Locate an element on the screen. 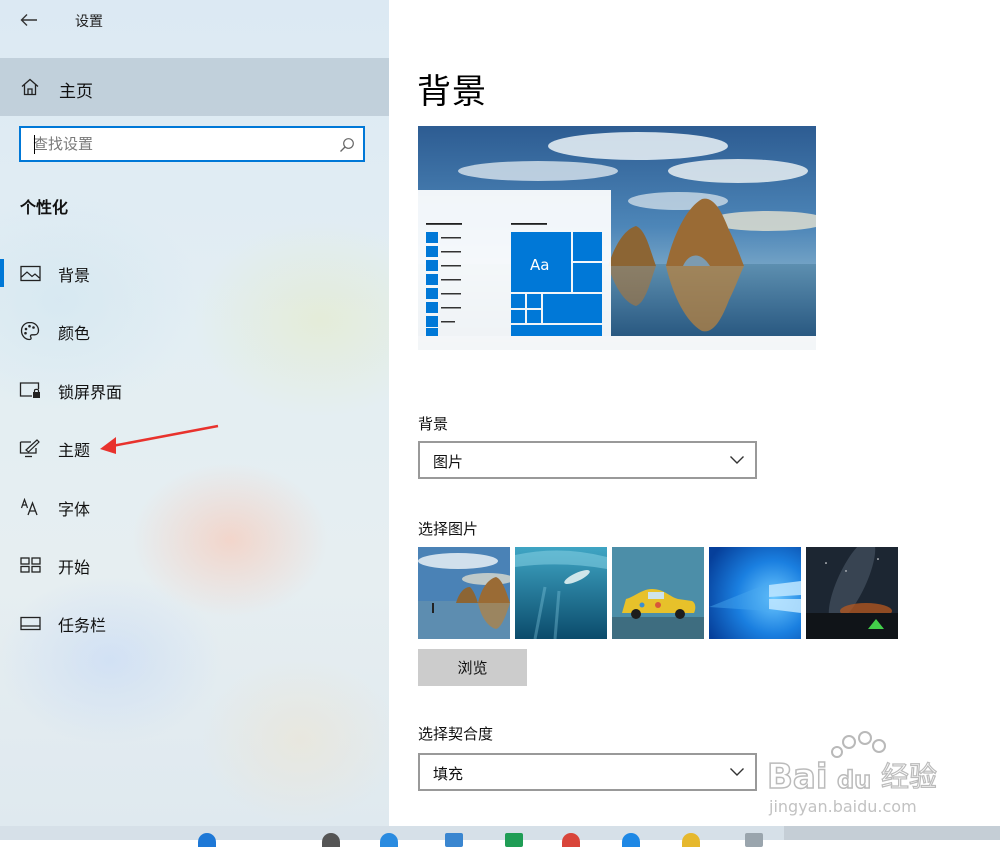 The image size is (1000, 847). sidebar-item-background: 背景 is located at coordinates (194, 273).